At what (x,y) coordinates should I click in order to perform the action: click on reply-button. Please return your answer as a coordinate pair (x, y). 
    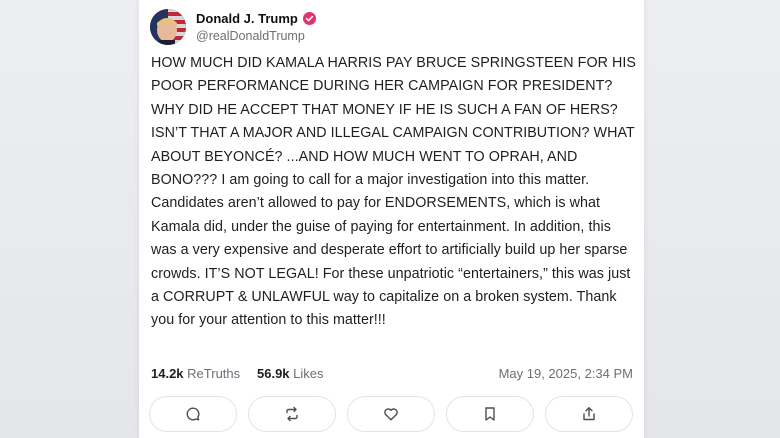
    Looking at the image, I should click on (193, 414).